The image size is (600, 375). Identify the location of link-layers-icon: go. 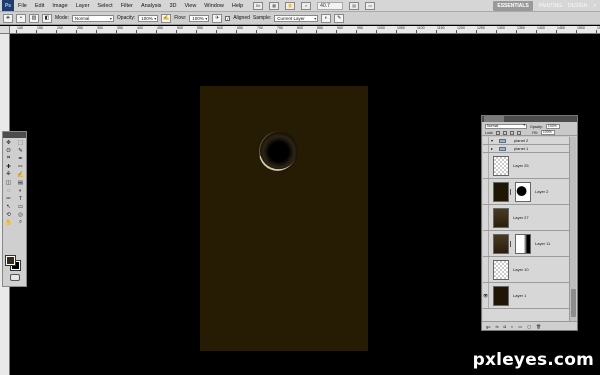
(488, 326).